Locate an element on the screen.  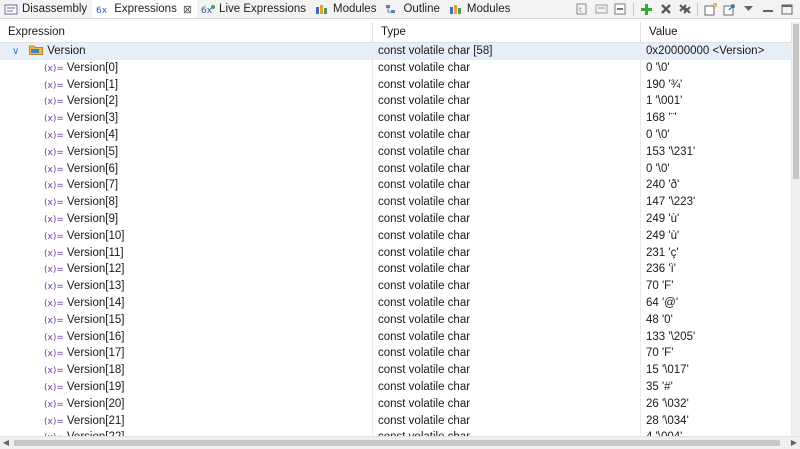
expression-cell: (x)= Version[6] is located at coordinates (186, 169).